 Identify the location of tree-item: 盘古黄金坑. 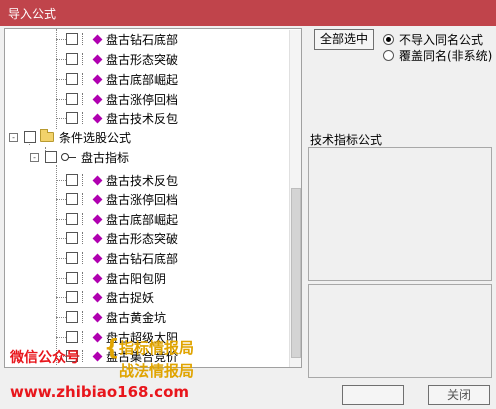
(116, 317).